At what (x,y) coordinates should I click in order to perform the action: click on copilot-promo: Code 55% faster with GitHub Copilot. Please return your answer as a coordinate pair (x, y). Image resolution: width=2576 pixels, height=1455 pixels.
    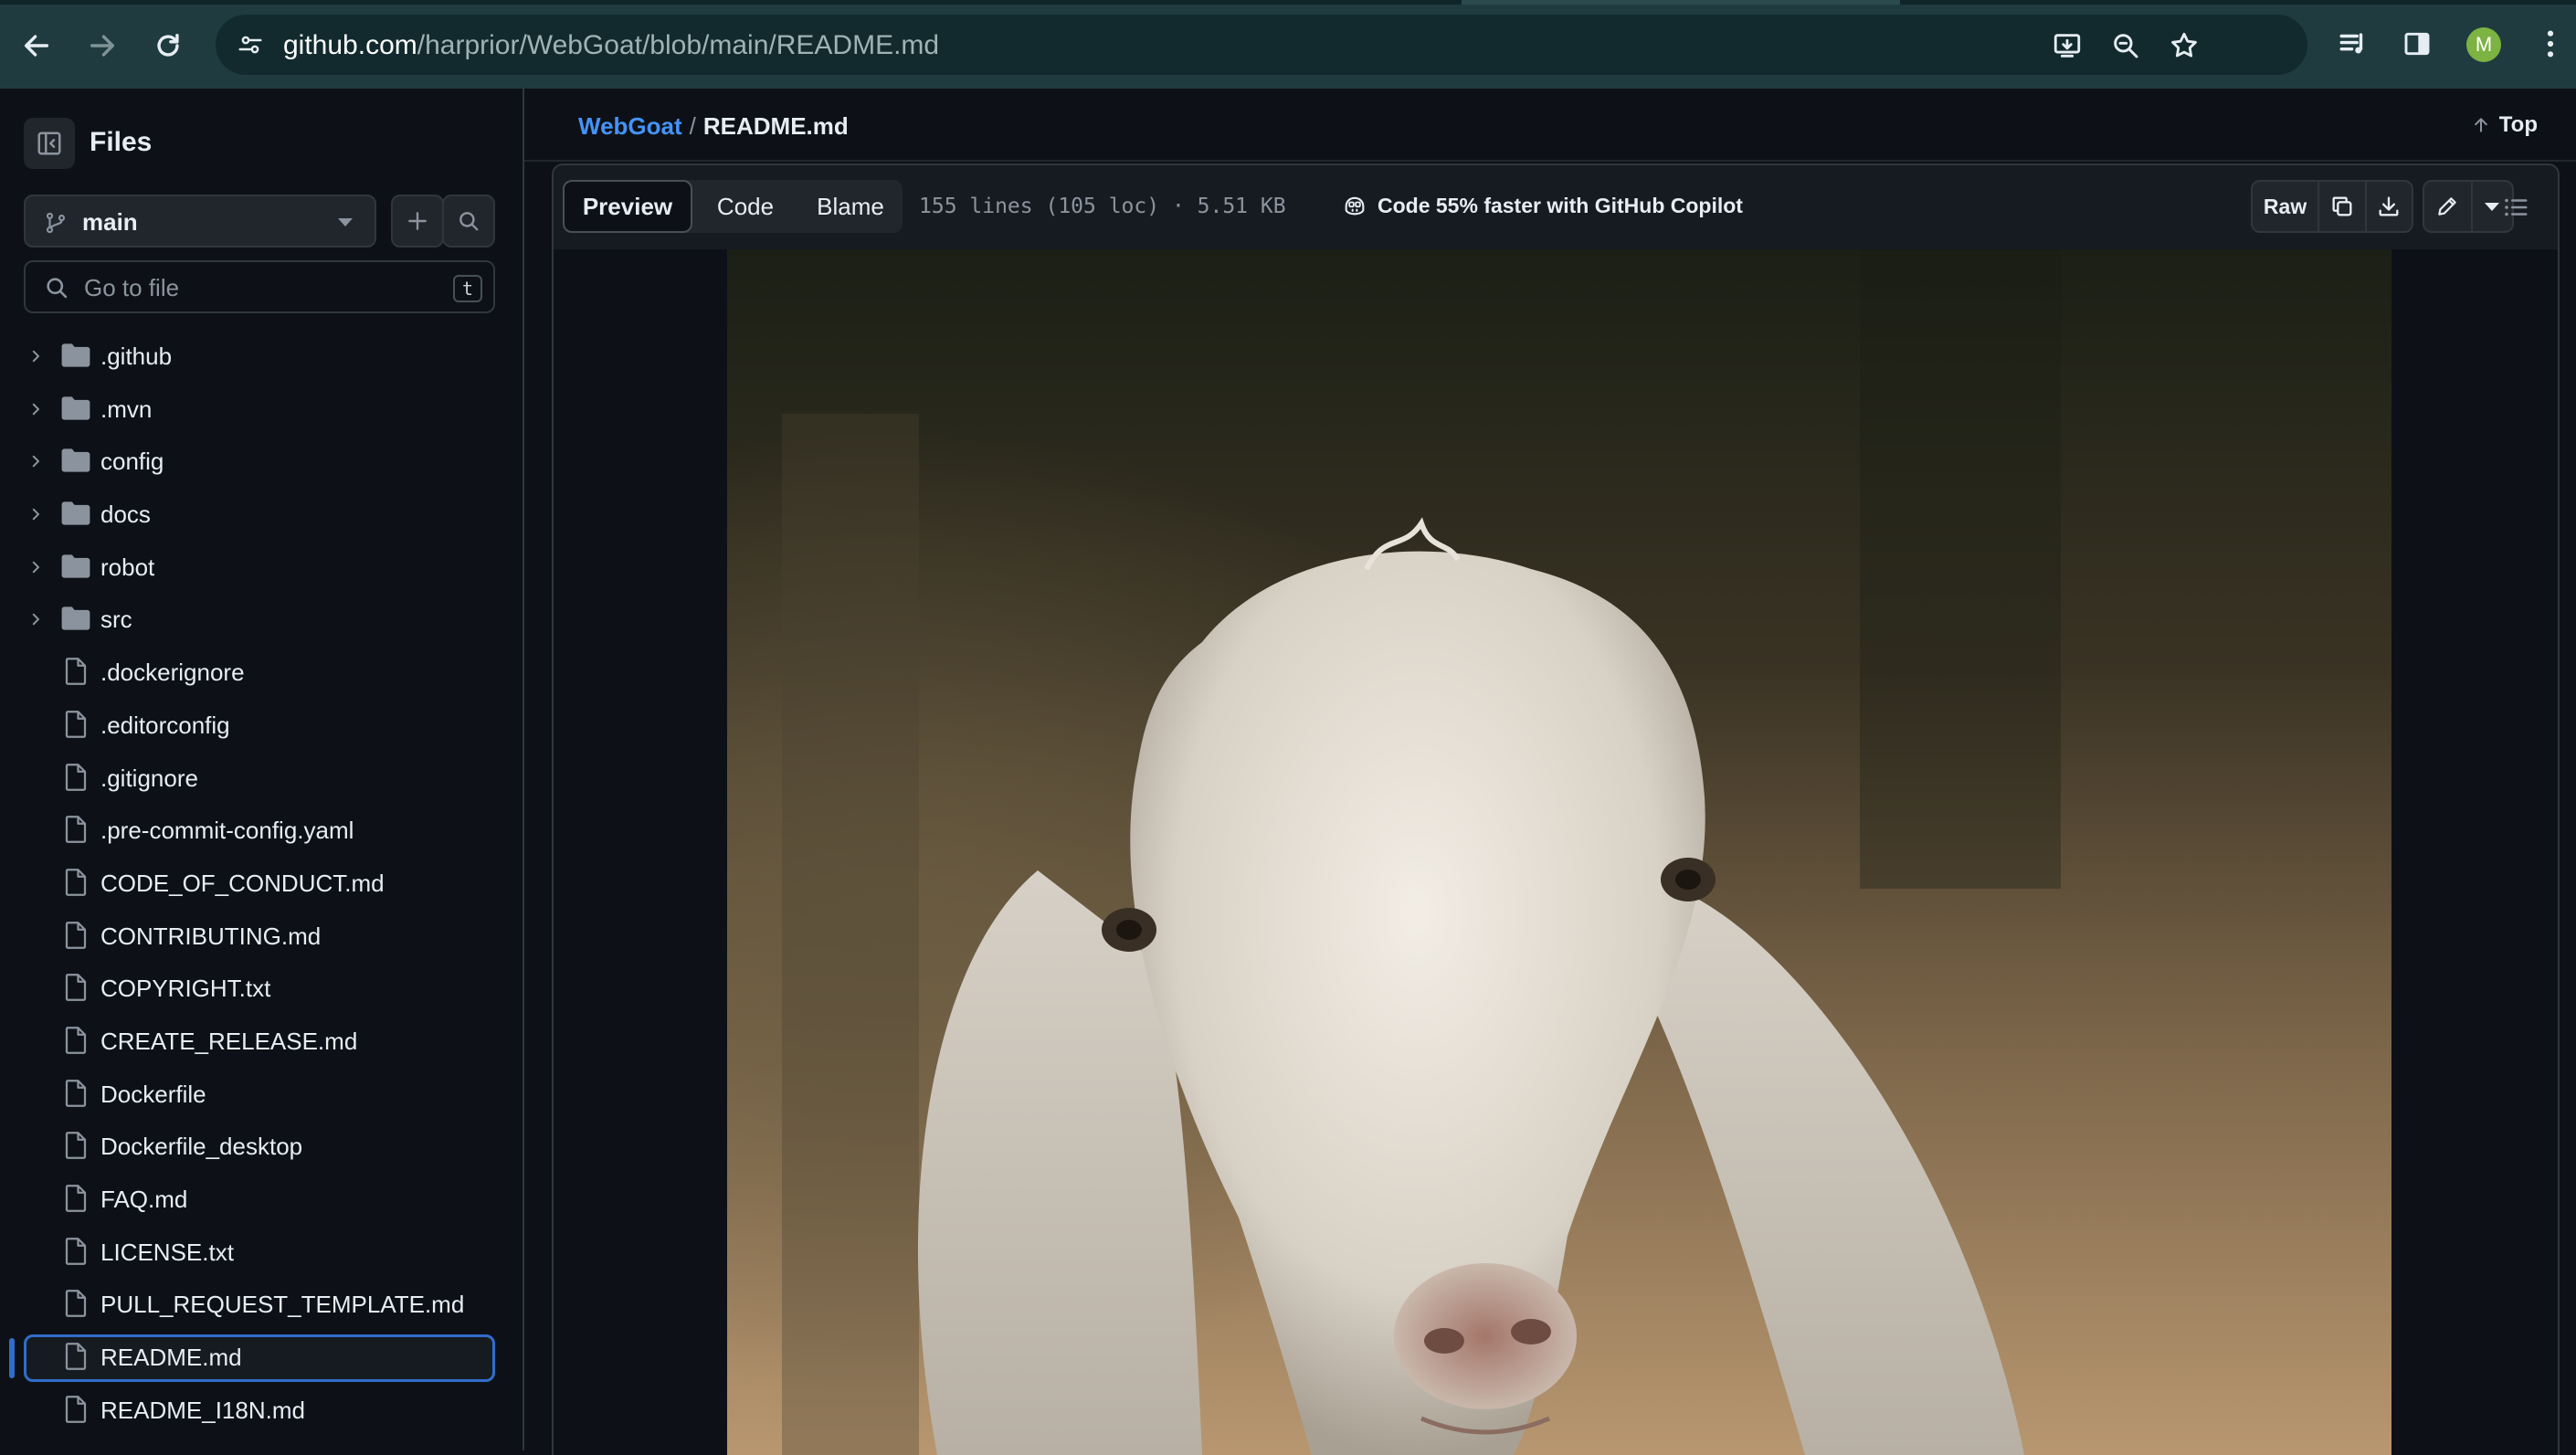
    Looking at the image, I should click on (1542, 206).